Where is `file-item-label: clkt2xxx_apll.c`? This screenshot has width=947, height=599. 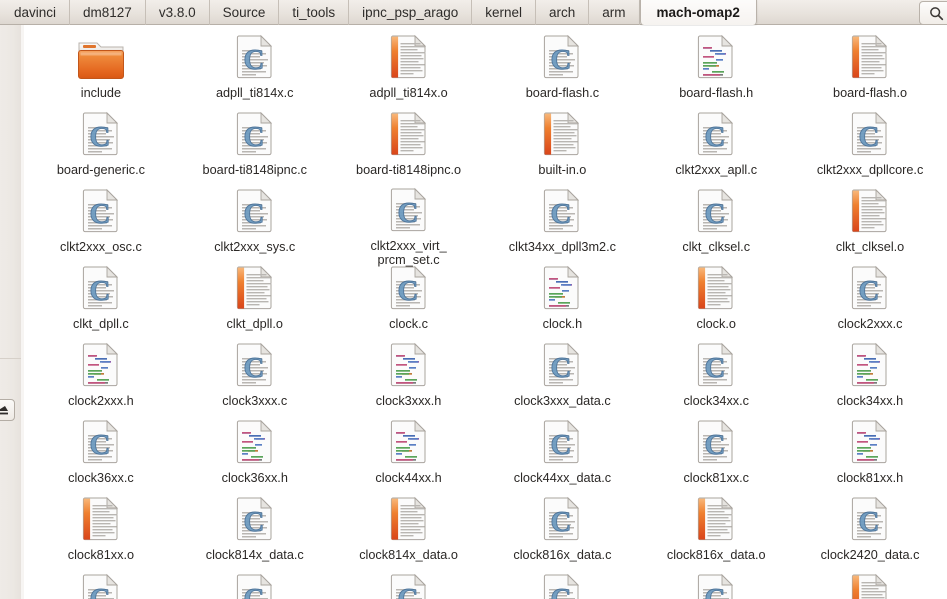 file-item-label: clkt2xxx_apll.c is located at coordinates (716, 170).